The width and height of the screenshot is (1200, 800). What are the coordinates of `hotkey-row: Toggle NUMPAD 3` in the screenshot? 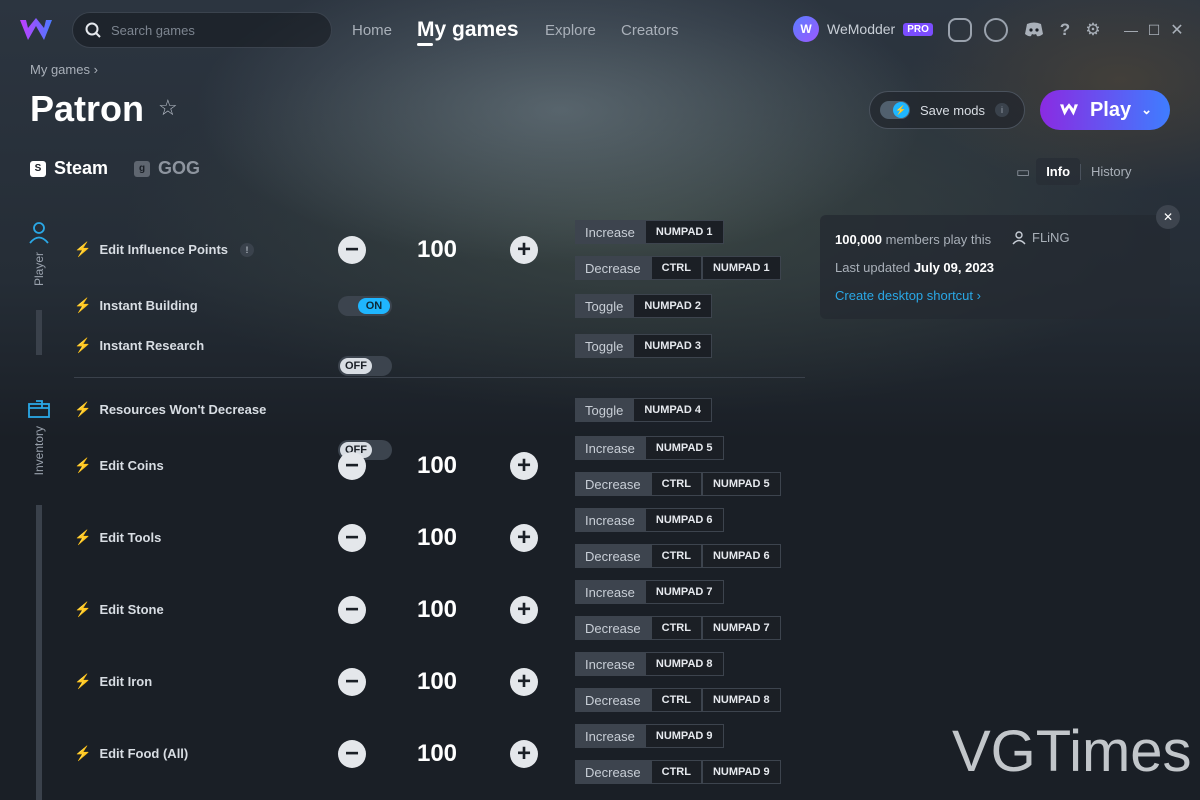 It's located at (643, 346).